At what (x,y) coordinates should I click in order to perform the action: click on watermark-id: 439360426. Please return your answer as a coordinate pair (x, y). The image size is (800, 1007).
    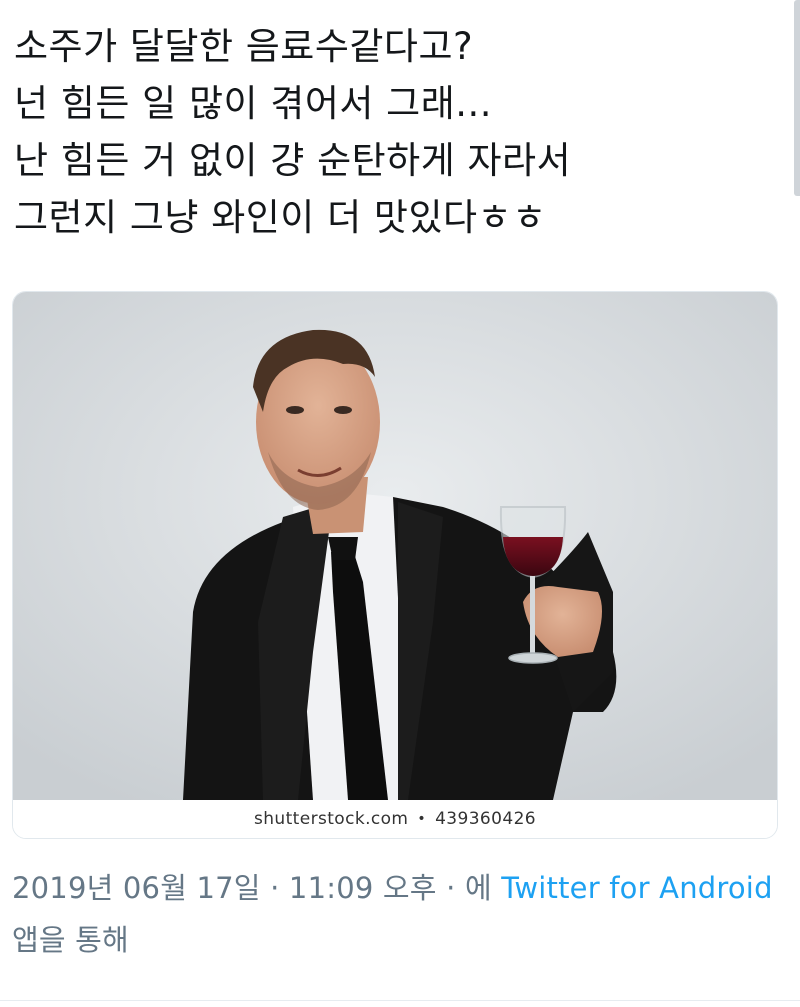
    Looking at the image, I should click on (486, 819).